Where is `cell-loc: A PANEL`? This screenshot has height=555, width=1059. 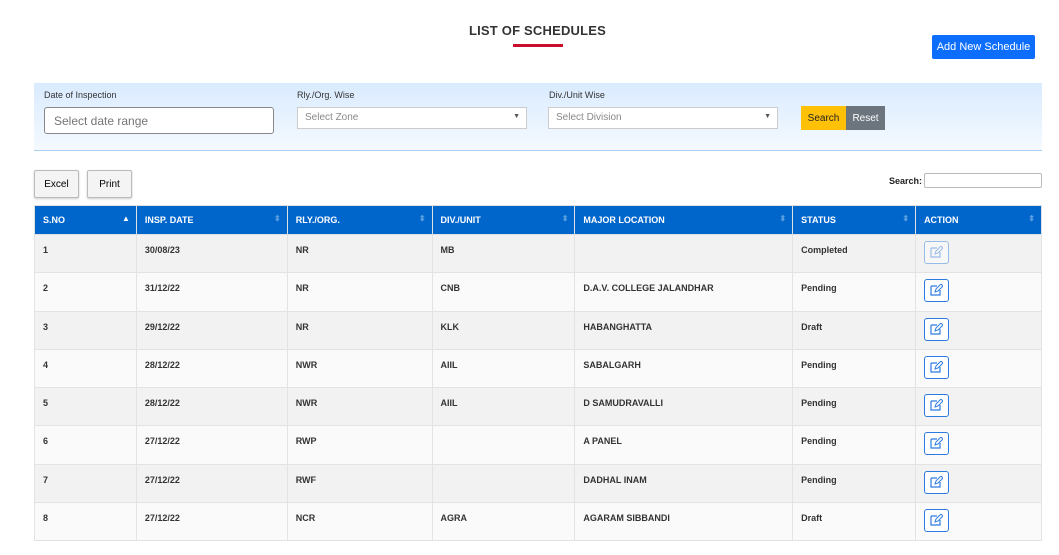 cell-loc: A PANEL is located at coordinates (684, 445).